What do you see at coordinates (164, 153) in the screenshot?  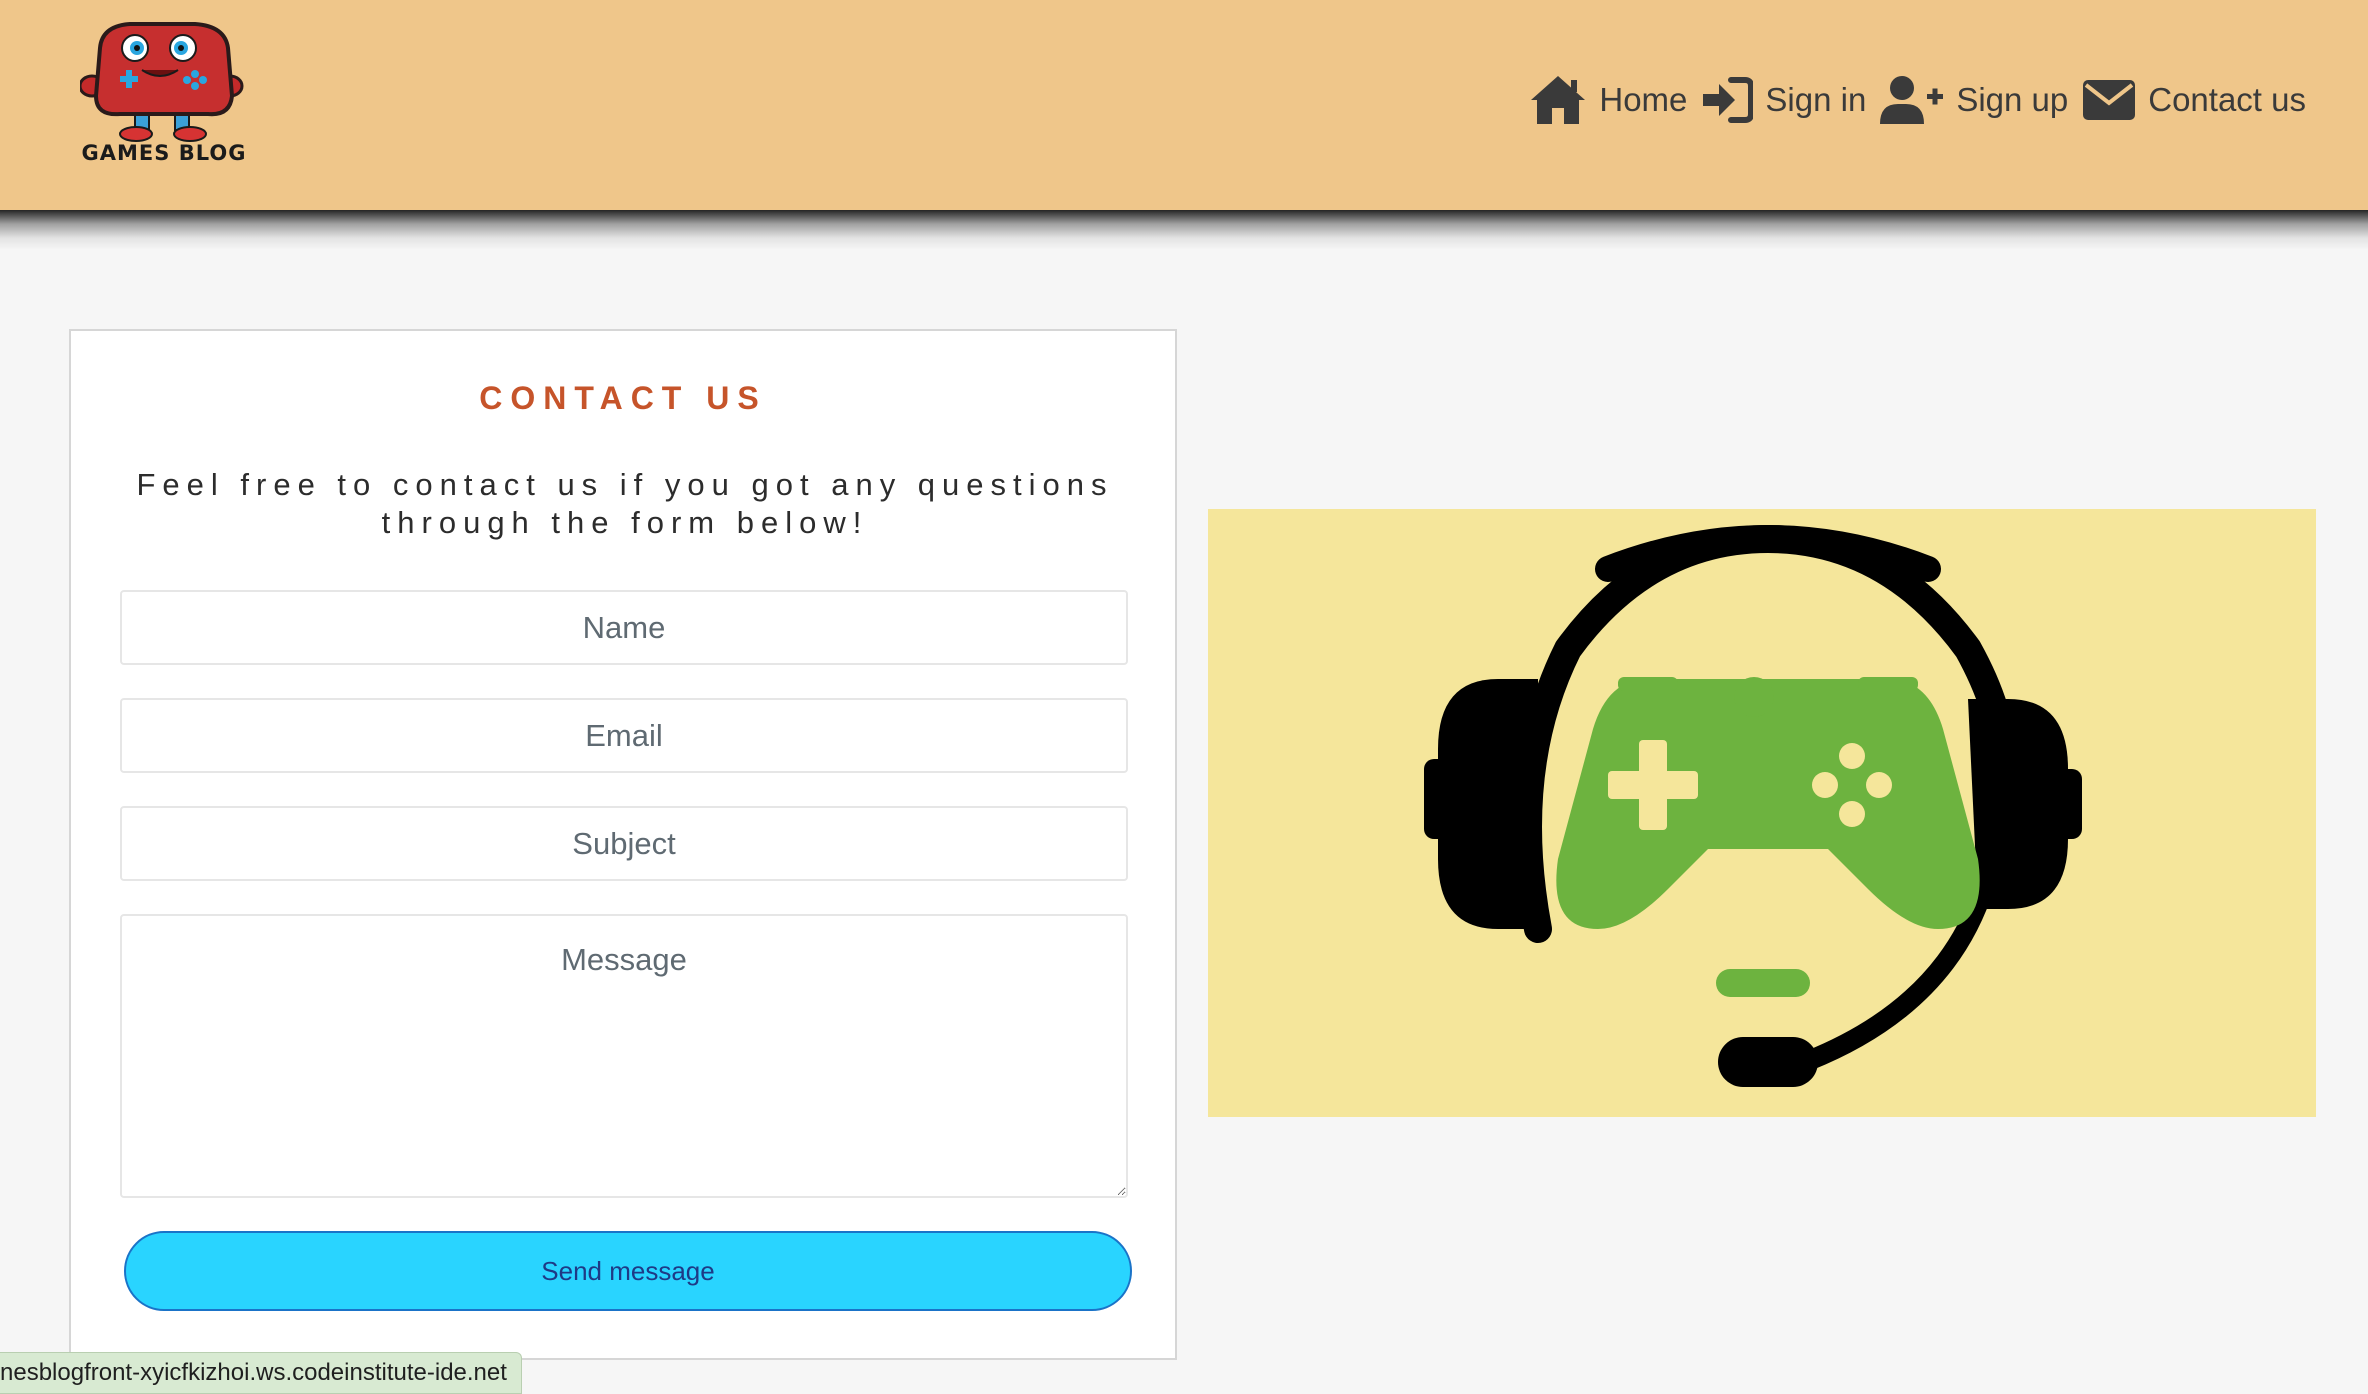 I see `brand-name: GAMES BLOG` at bounding box center [164, 153].